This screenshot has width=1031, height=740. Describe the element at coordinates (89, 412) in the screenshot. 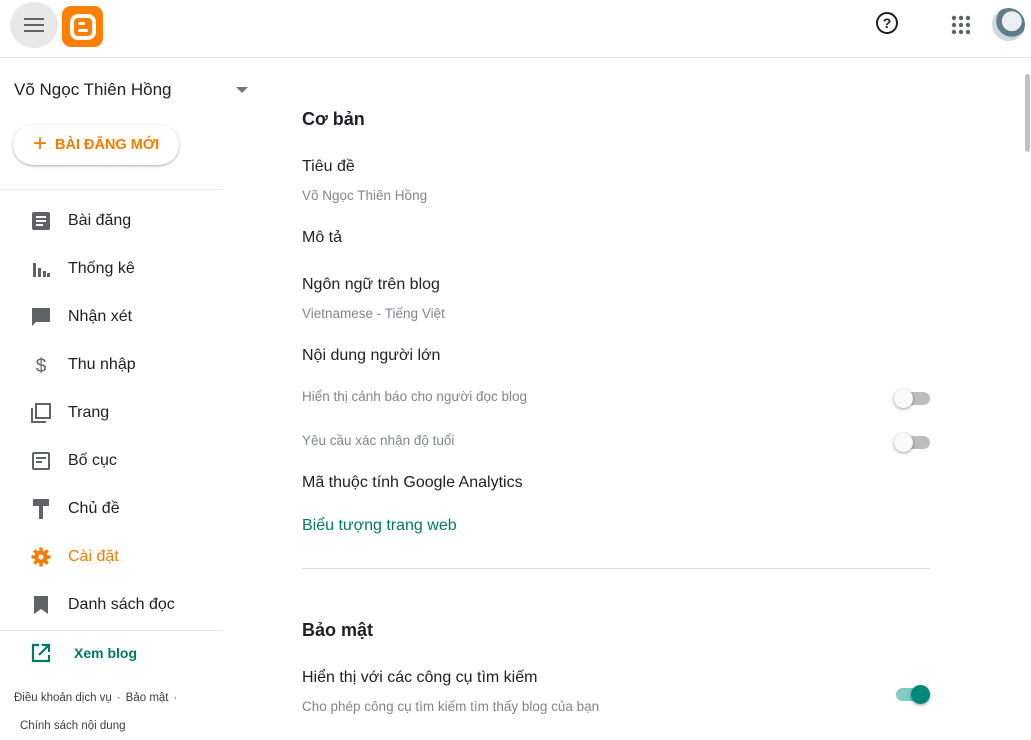

I see `sidebar-item-label: Trang` at that location.